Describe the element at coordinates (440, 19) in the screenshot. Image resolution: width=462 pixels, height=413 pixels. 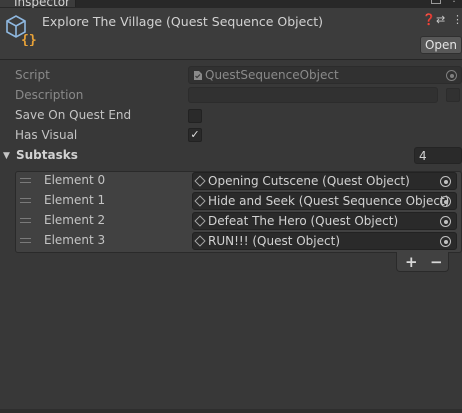
I see `preset-sliders-icon: ⇄` at that location.